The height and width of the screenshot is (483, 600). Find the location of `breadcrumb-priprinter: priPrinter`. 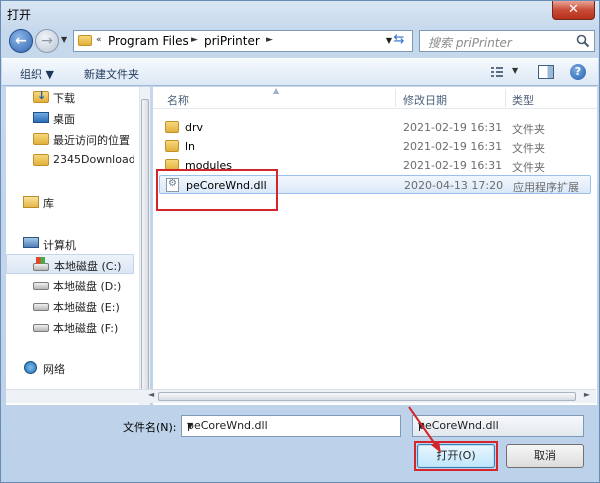

breadcrumb-priprinter: priPrinter is located at coordinates (232, 41).